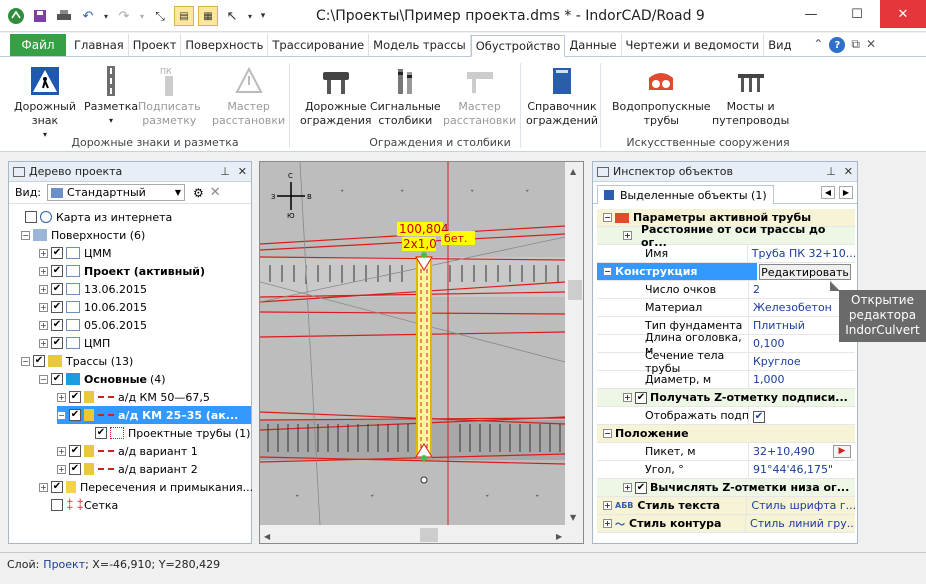  What do you see at coordinates (779, 45) in the screenshot?
I see `tab-view: Вид` at bounding box center [779, 45].